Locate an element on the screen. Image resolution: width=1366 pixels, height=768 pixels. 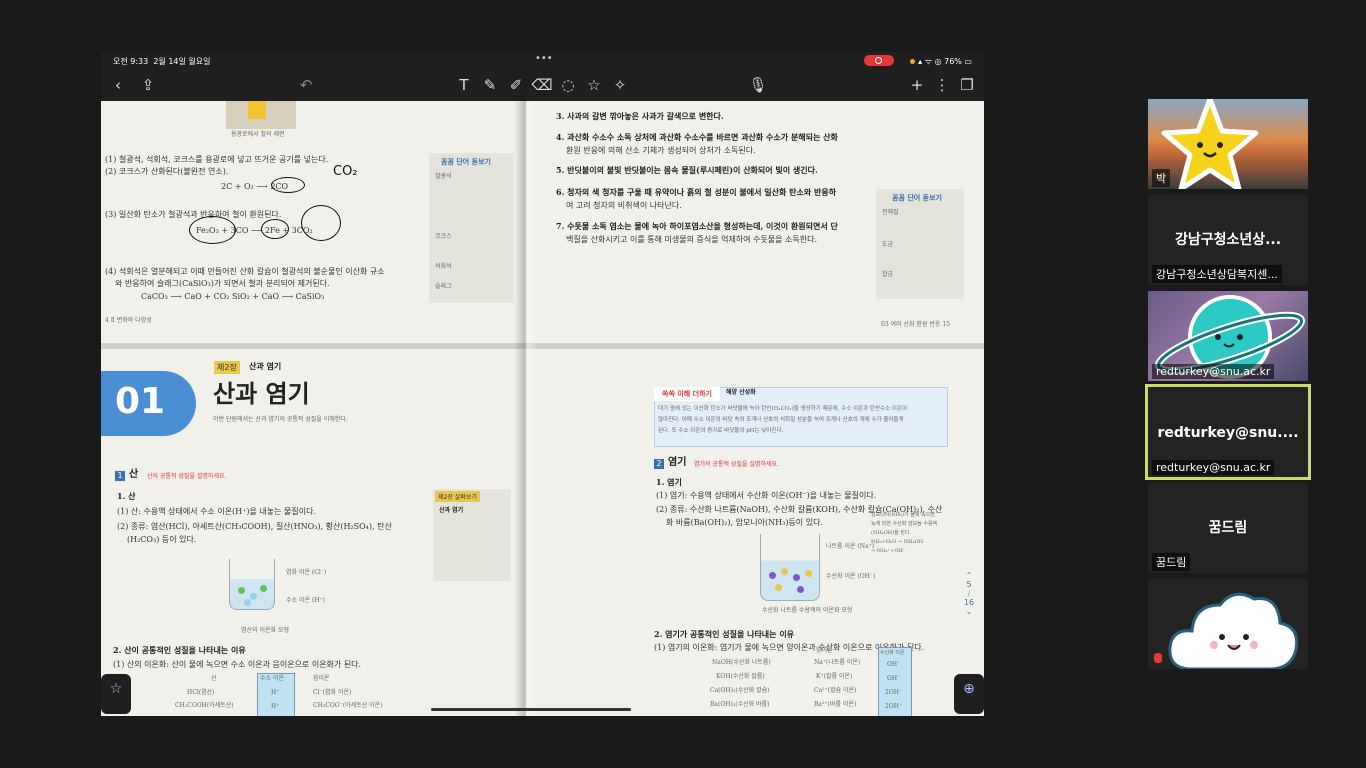
participant-name: 꿈드림 is located at coordinates (1171, 562).